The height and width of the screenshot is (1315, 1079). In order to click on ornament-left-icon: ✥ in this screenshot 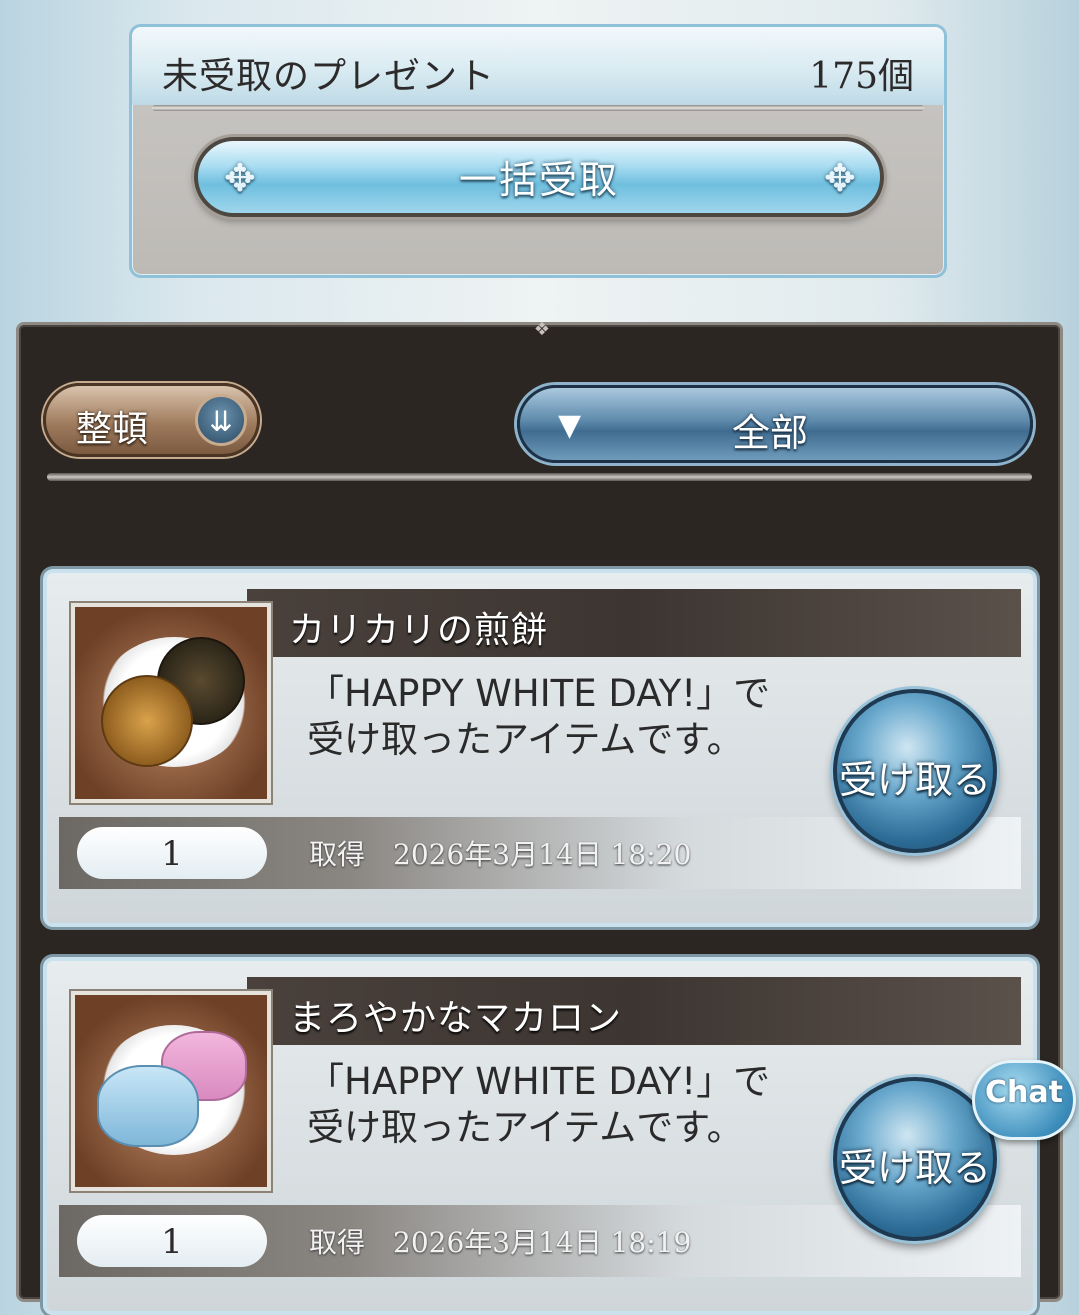, I will do `click(241, 178)`.